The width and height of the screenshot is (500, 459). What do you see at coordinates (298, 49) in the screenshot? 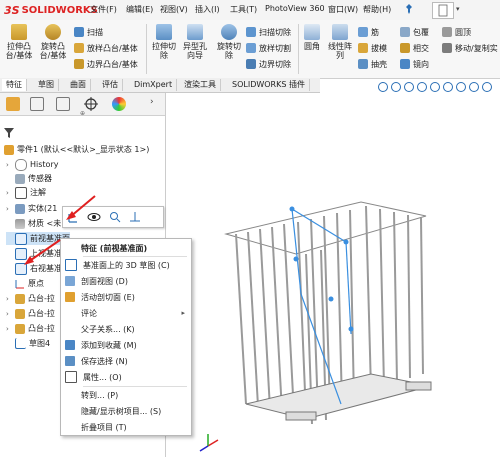
I see `ribbon-divider` at bounding box center [298, 49].